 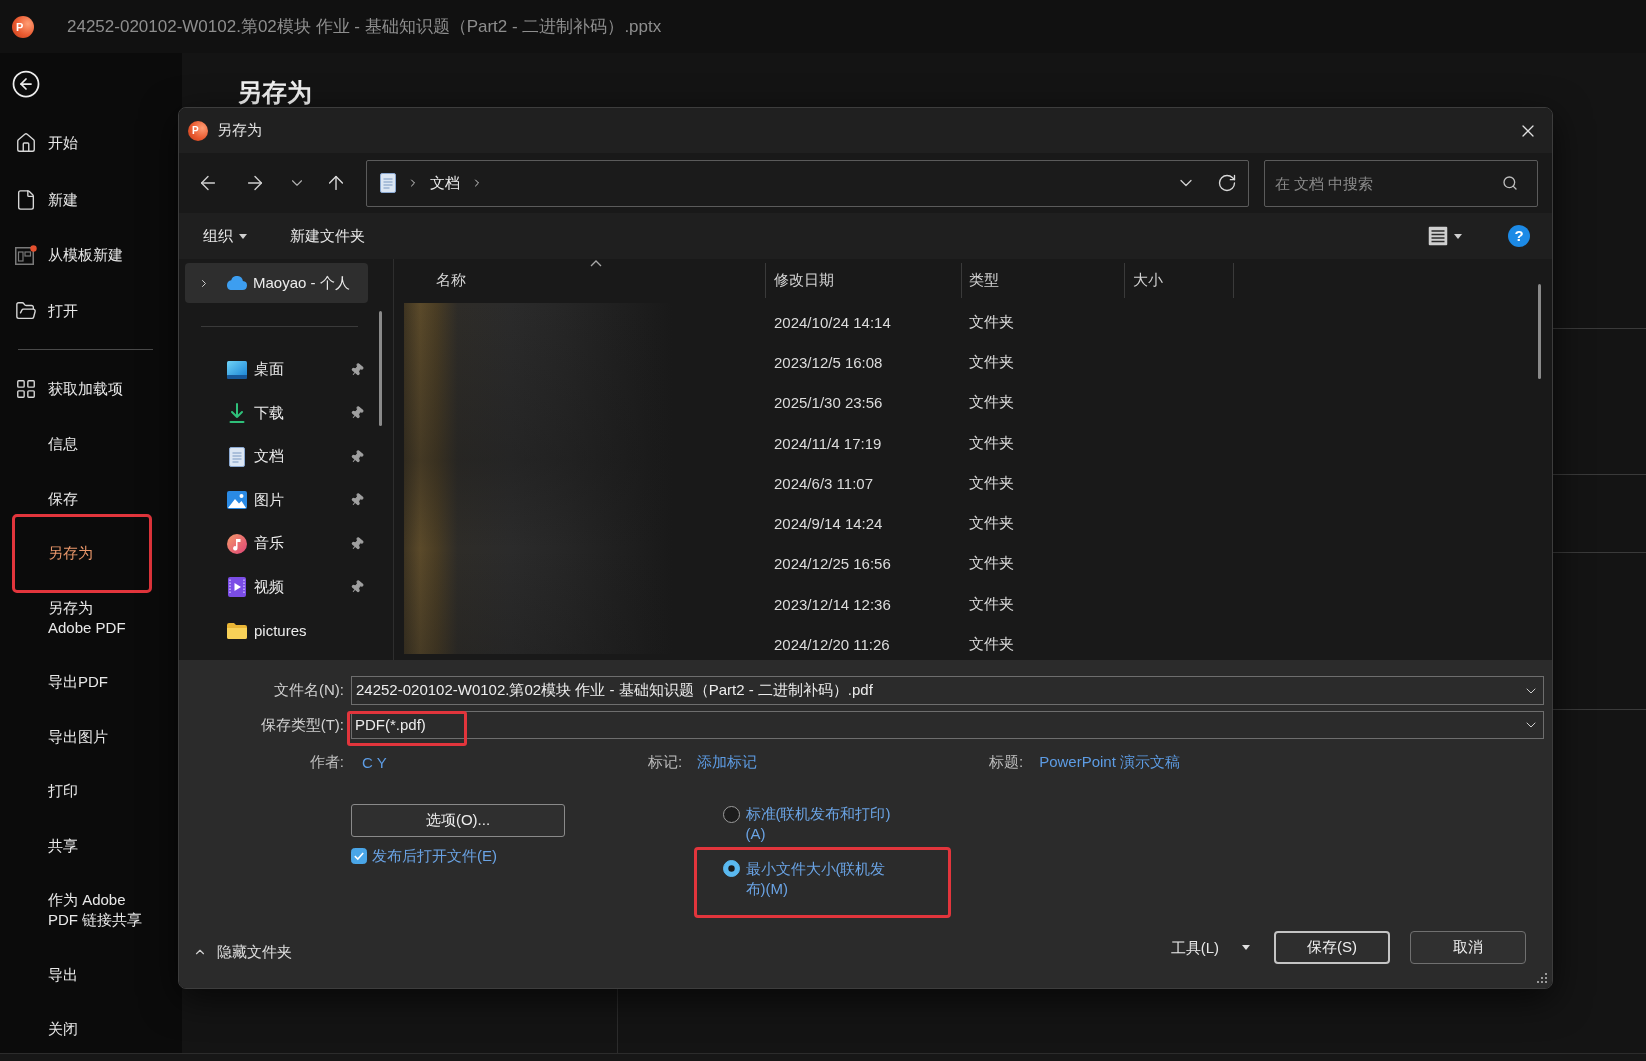 I want to click on sidebar-menu-item: 获取加载项, so click(x=82, y=388).